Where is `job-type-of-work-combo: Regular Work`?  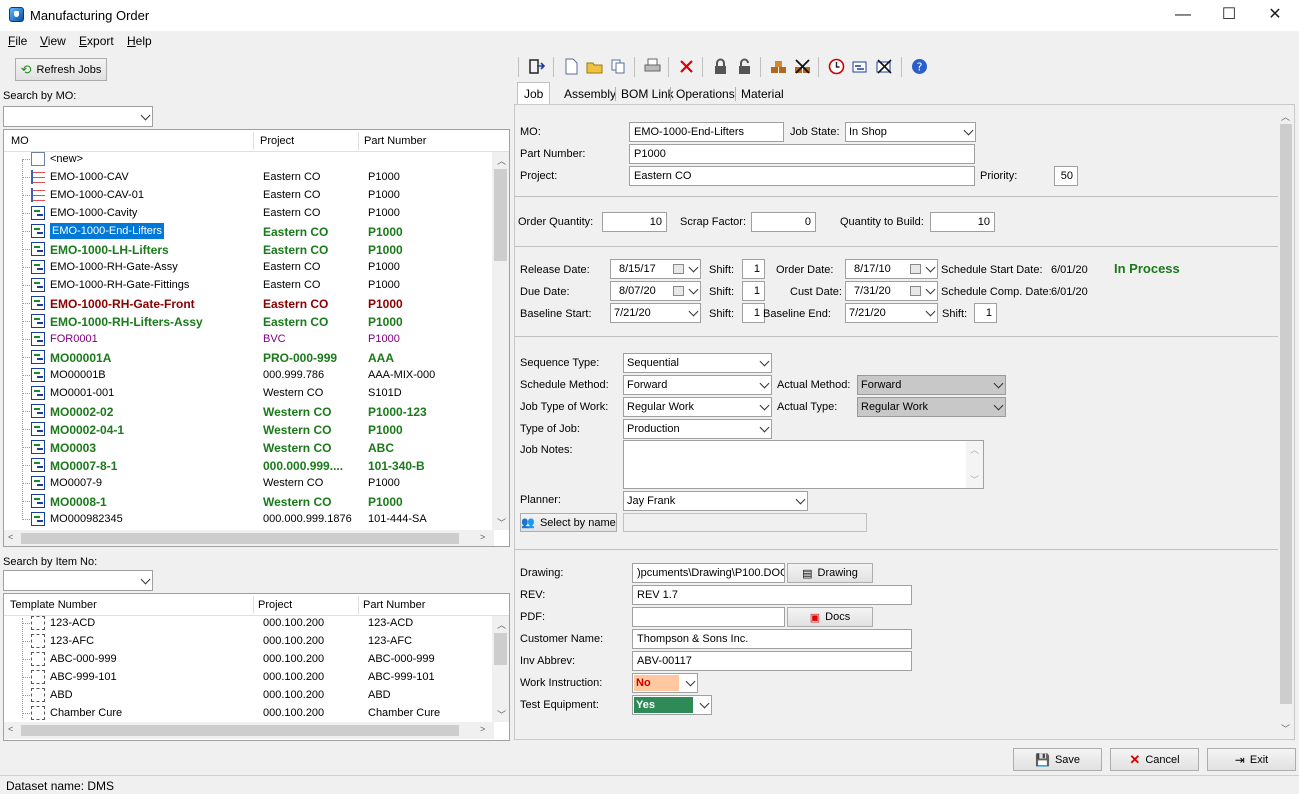 job-type-of-work-combo: Regular Work is located at coordinates (697, 407).